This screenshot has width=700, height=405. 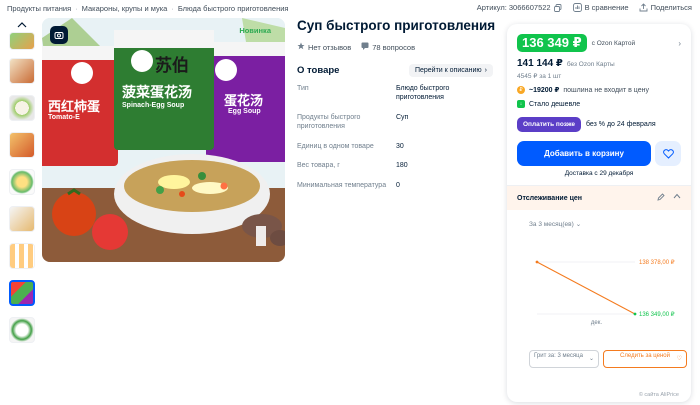 What do you see at coordinates (521, 90) in the screenshot?
I see `coin-icon: ₽` at bounding box center [521, 90].